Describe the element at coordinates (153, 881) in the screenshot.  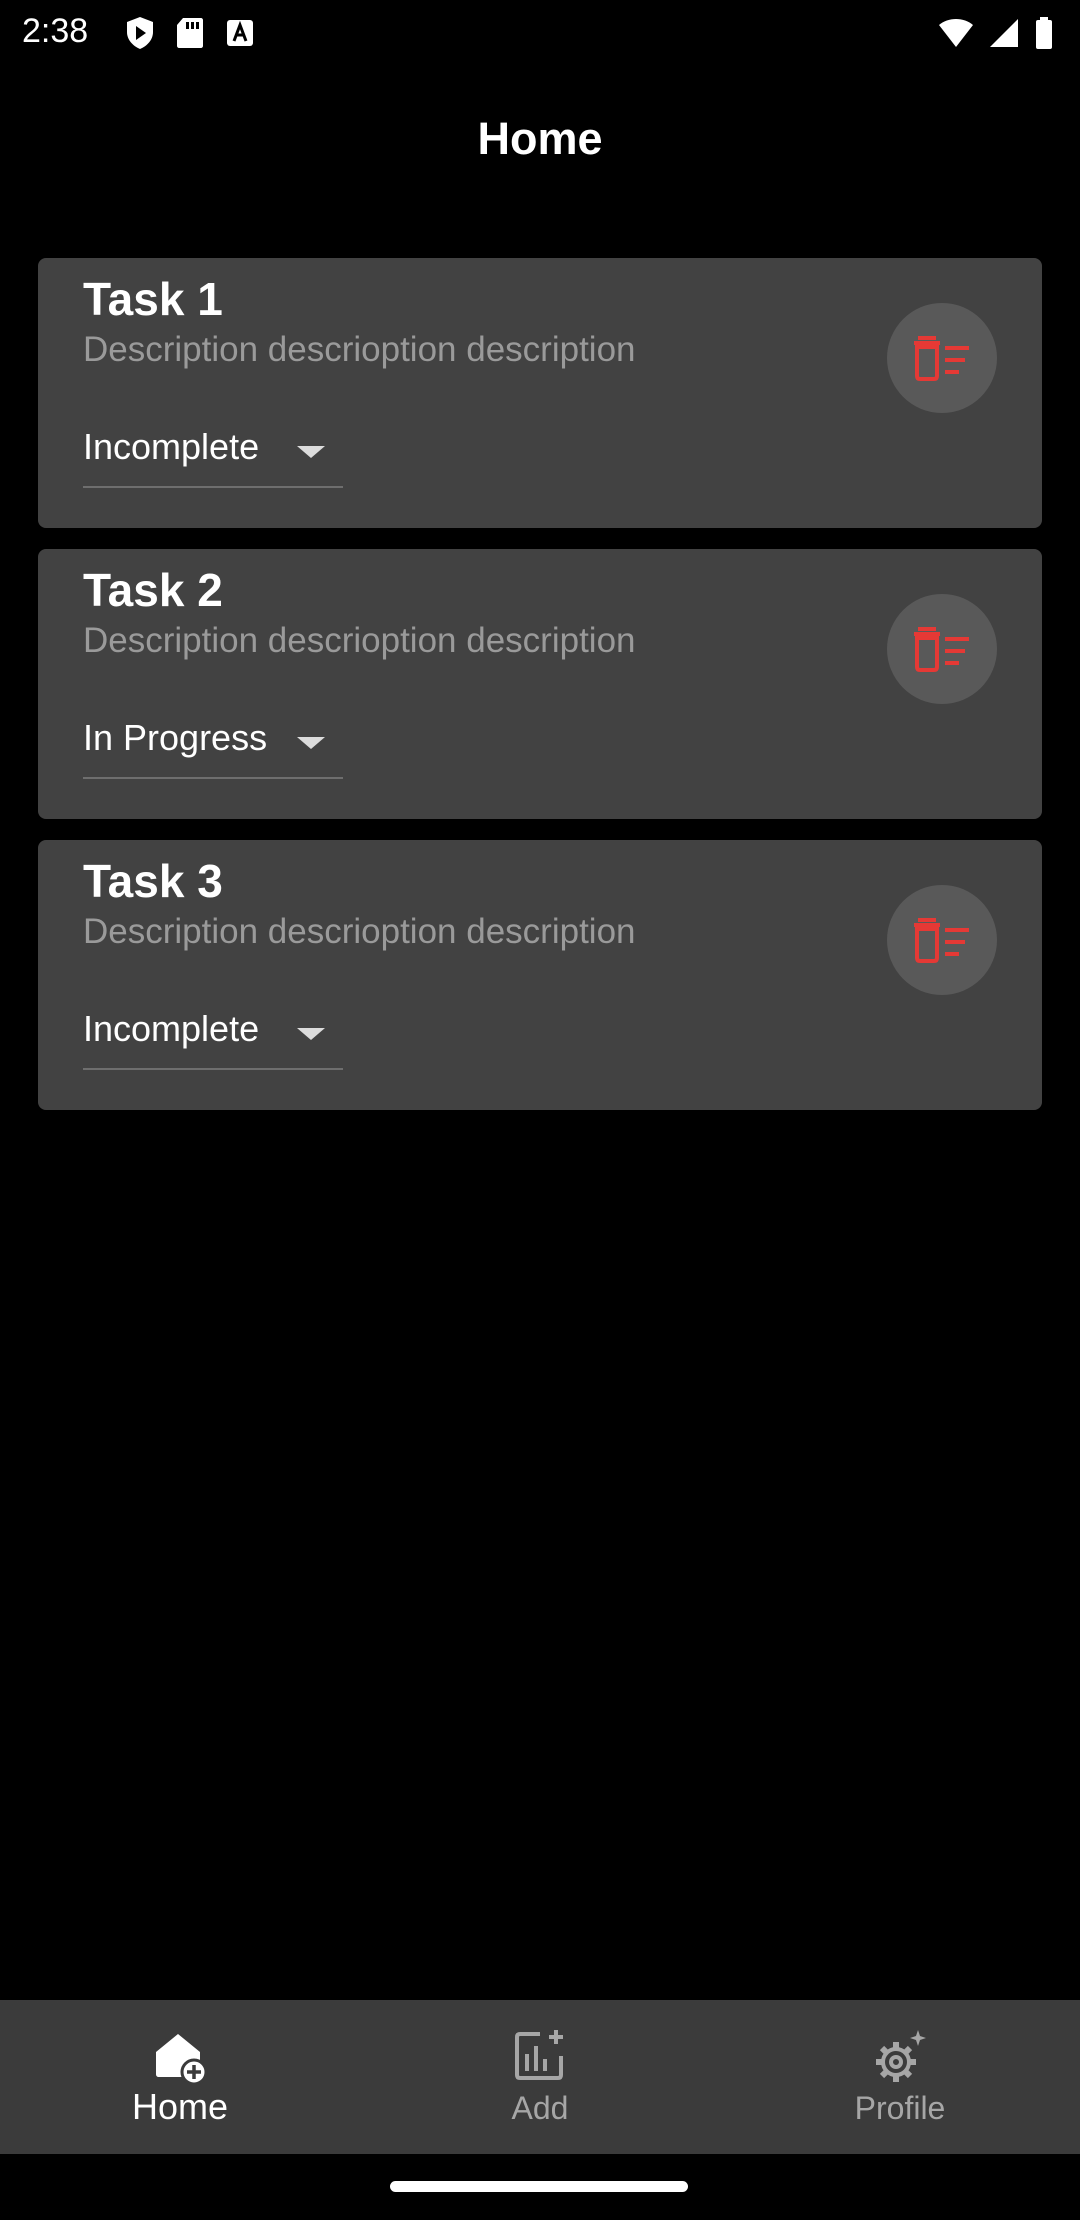
I see `task-title: Task 3` at that location.